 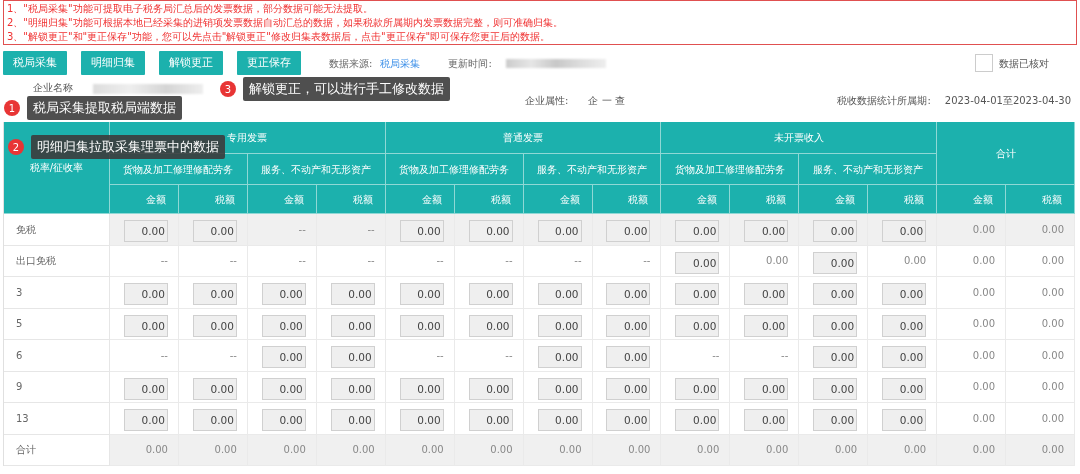 I want to click on row-label: 9, so click(x=57, y=387).